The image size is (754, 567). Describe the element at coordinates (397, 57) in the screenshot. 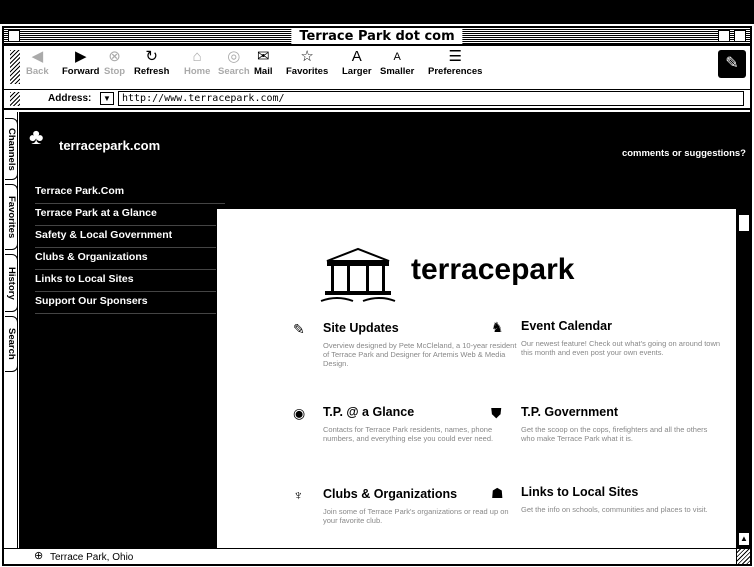

I see `smaller-text-icon: A` at that location.